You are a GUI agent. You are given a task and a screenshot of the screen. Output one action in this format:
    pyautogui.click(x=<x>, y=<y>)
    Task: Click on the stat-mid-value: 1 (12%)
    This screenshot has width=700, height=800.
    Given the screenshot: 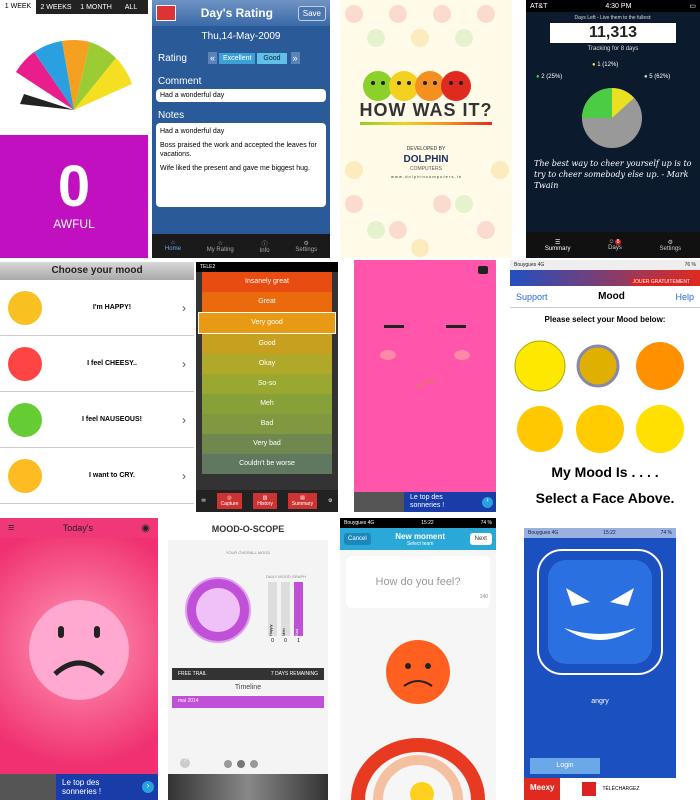 What is the action you would take?
    pyautogui.click(x=608, y=65)
    